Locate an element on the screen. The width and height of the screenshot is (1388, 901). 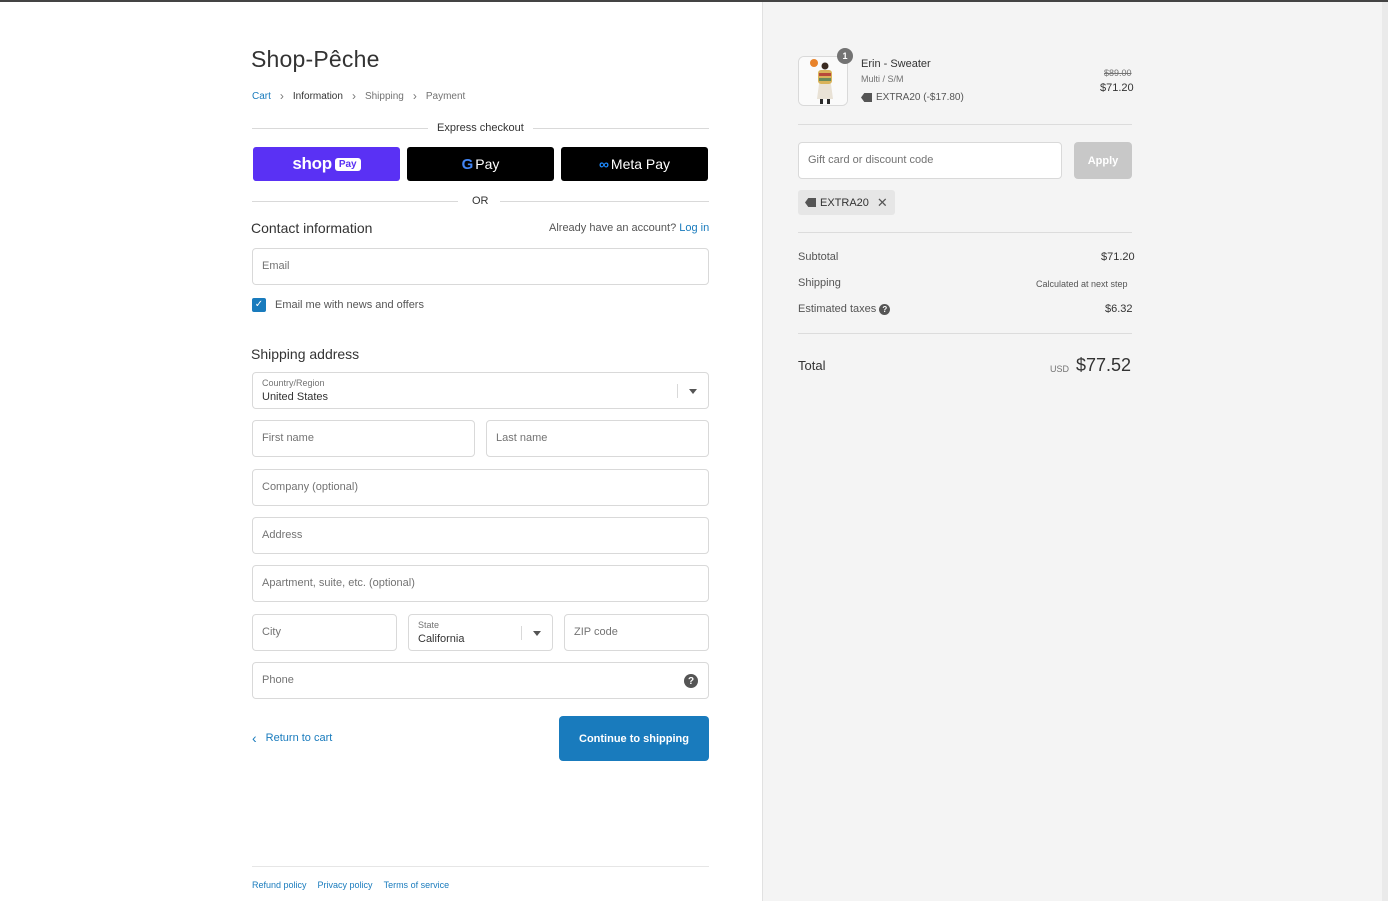
country-value: United States is located at coordinates (295, 397).